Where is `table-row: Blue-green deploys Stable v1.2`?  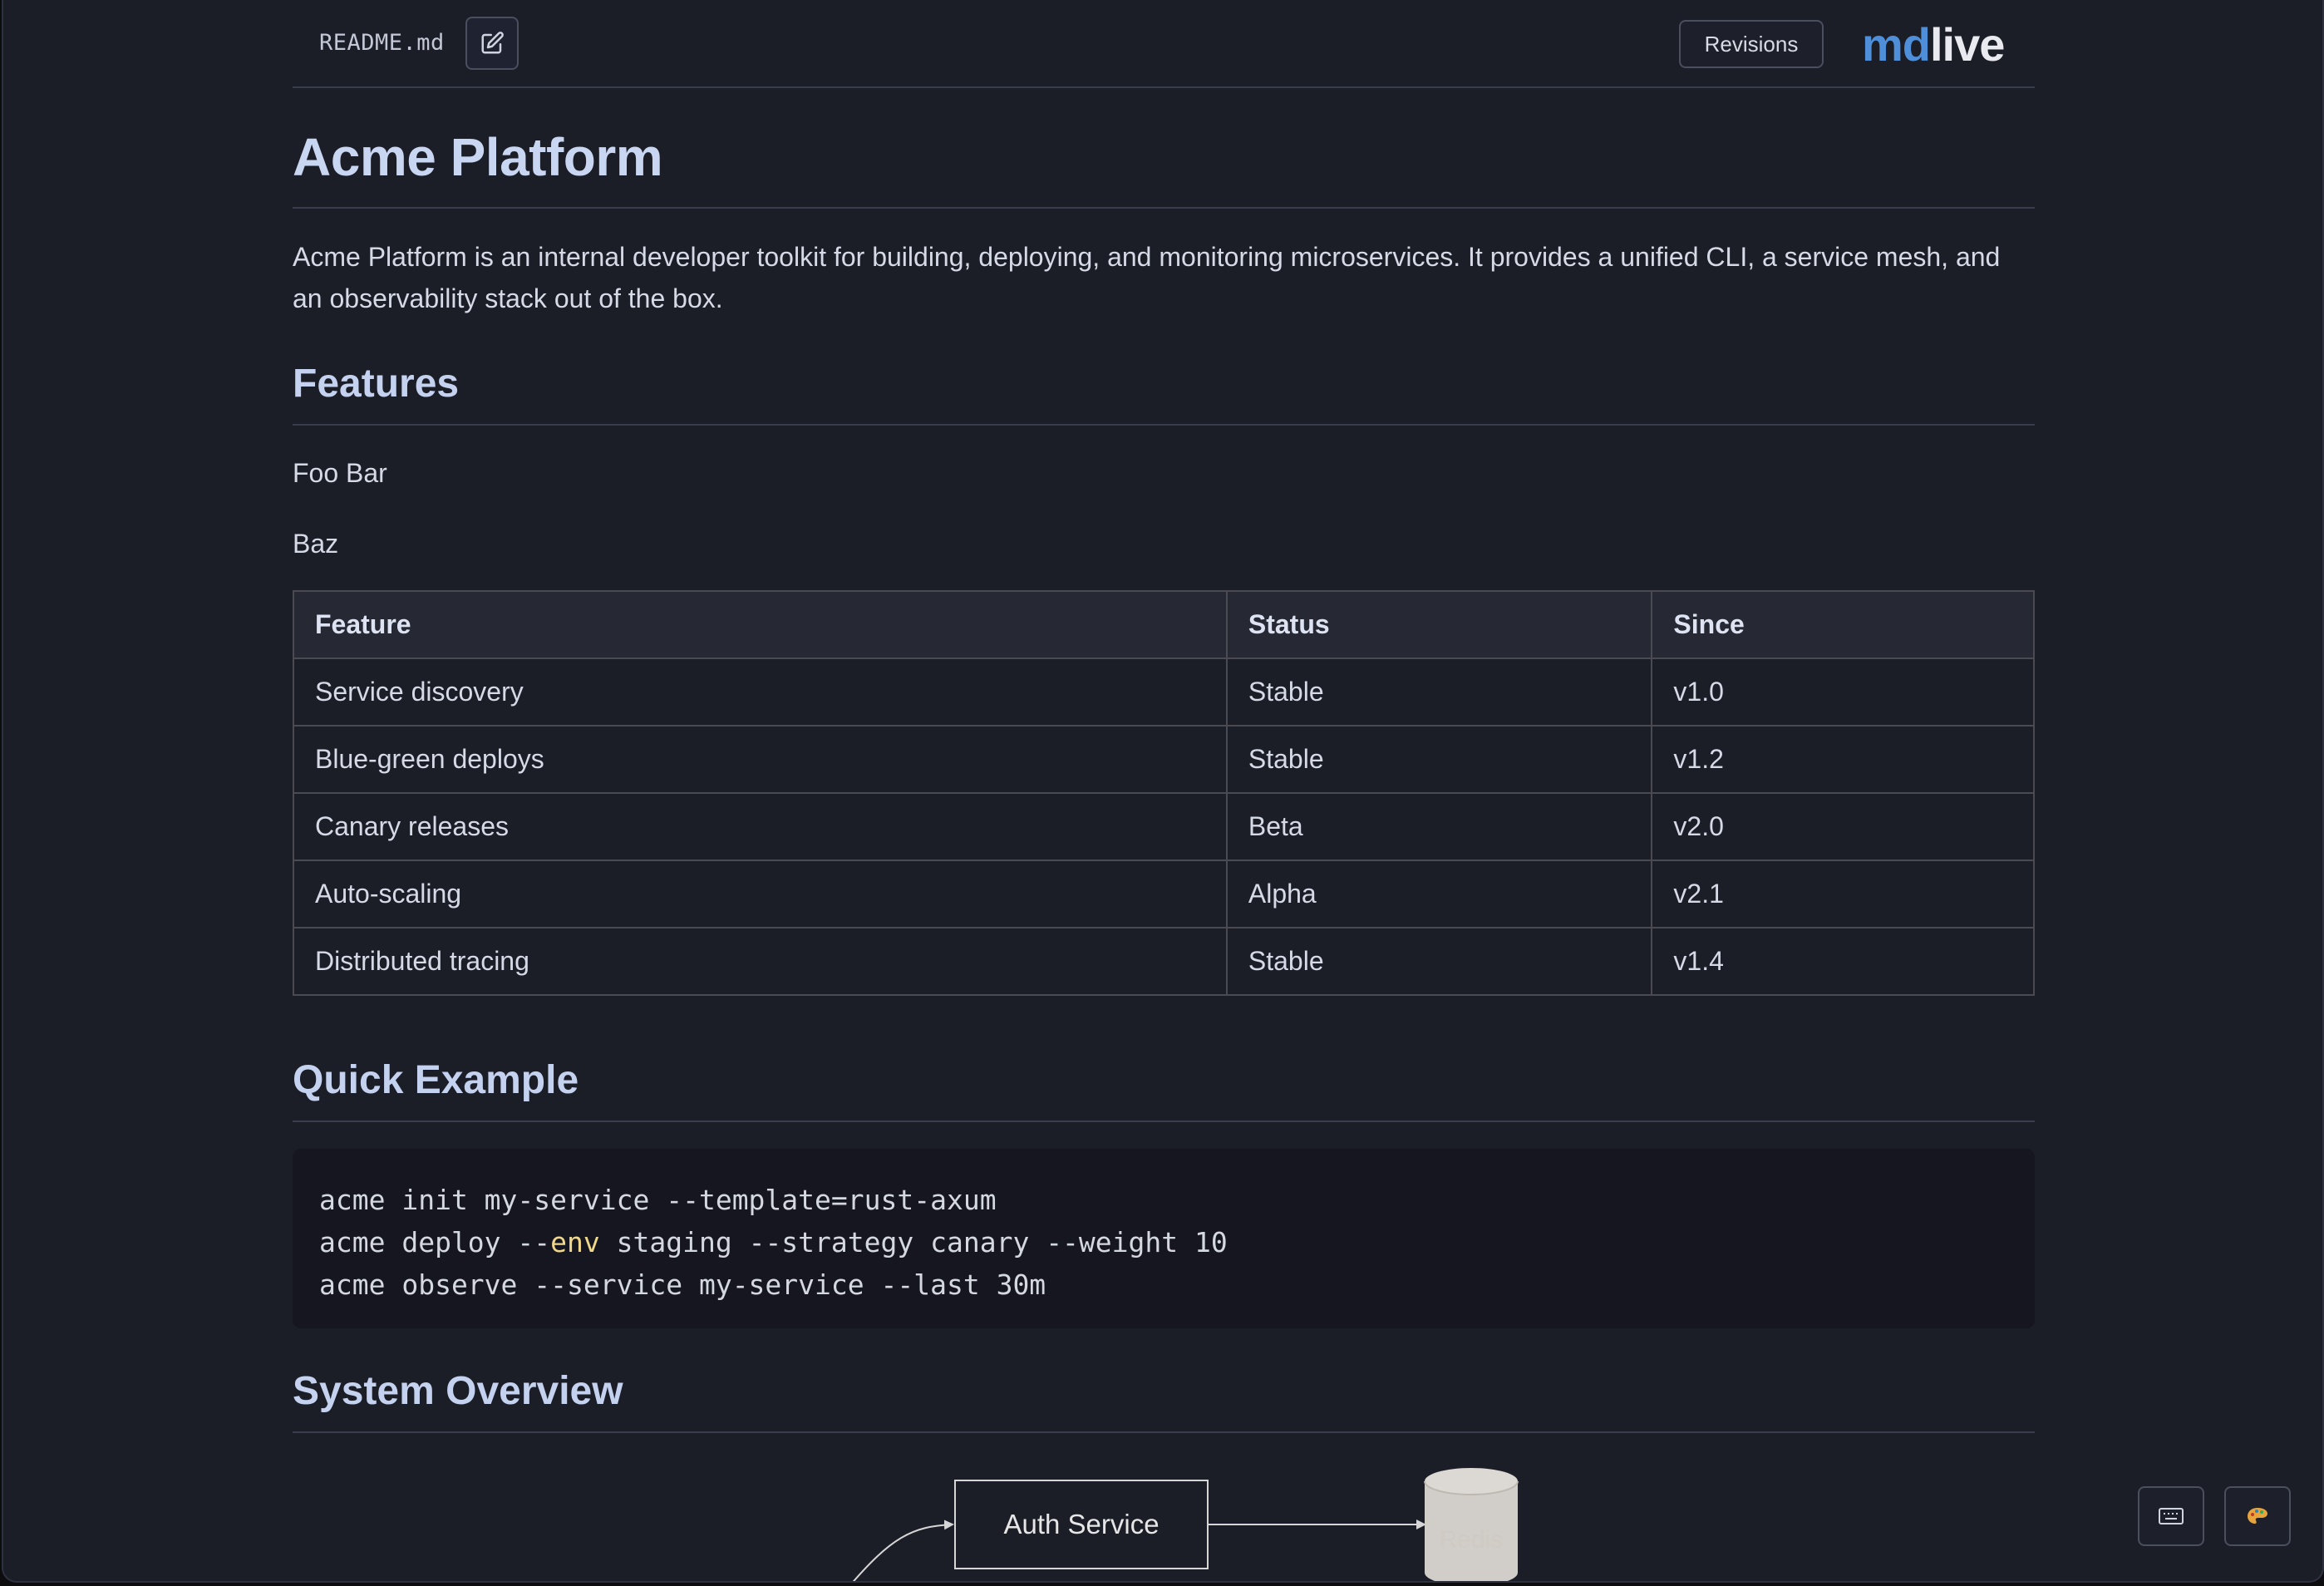
table-row: Blue-green deploys Stable v1.2 is located at coordinates (1164, 759).